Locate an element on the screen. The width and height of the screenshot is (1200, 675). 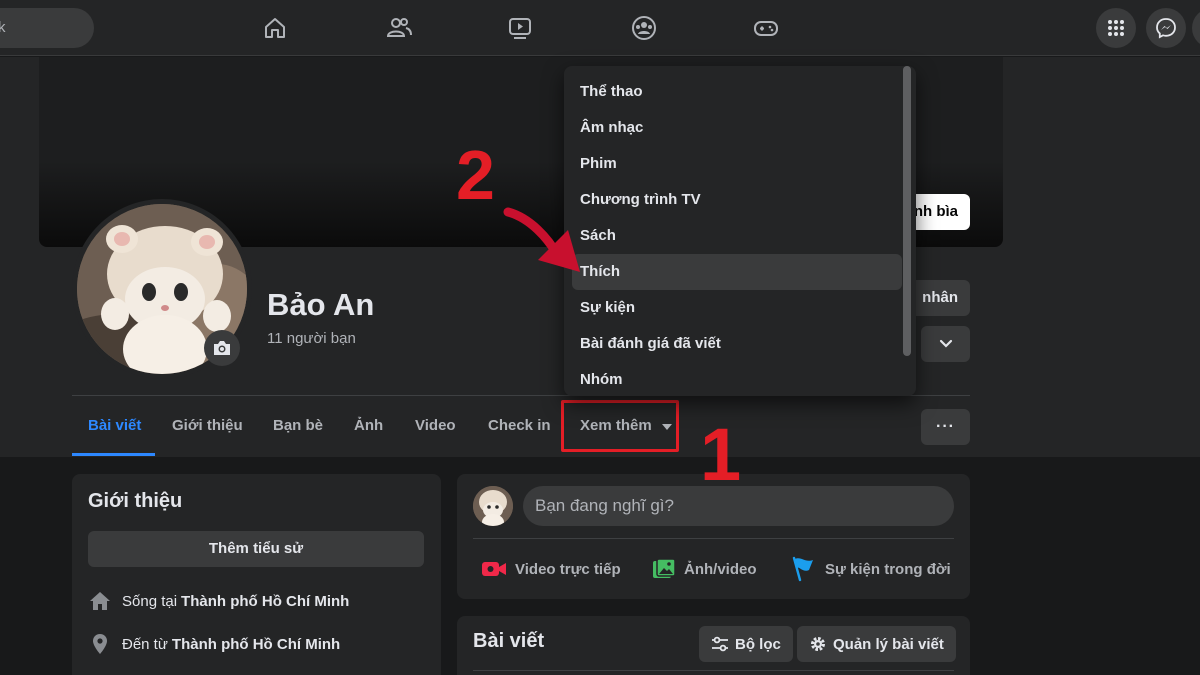
menu-item-events: Sự kiện is located at coordinates (737, 308).